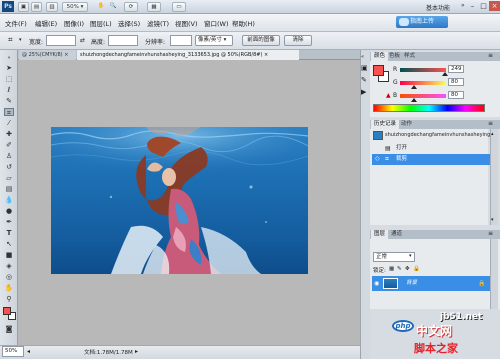 This screenshot has width=500, height=359. What do you see at coordinates (483, 6) in the screenshot?
I see `maximize-window-button: □` at bounding box center [483, 6].